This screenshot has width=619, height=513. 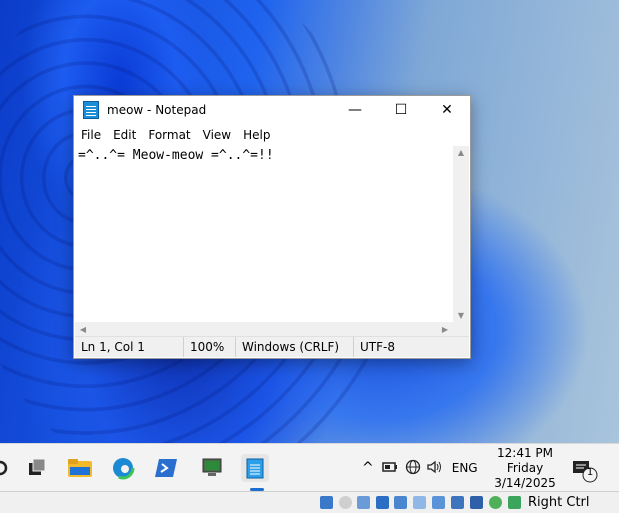 I want to click on notepad-app-icon, so click(x=91, y=110).